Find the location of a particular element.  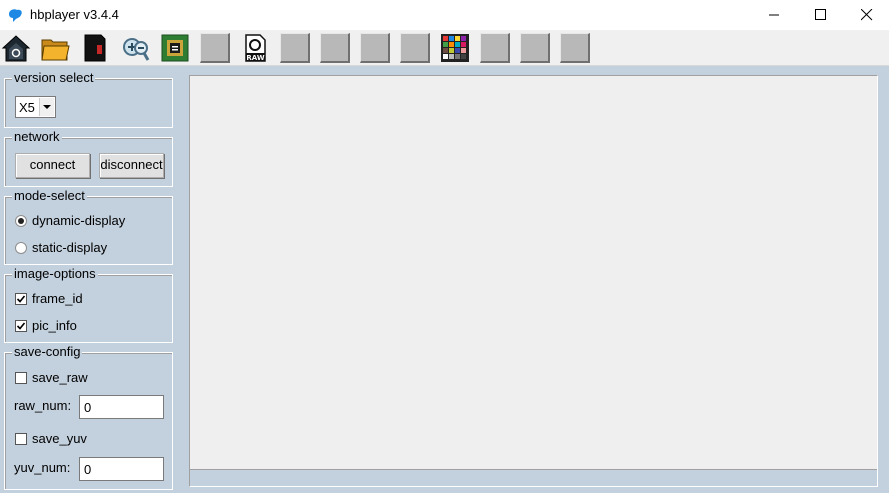

toolbar: RAW is located at coordinates (444, 48).